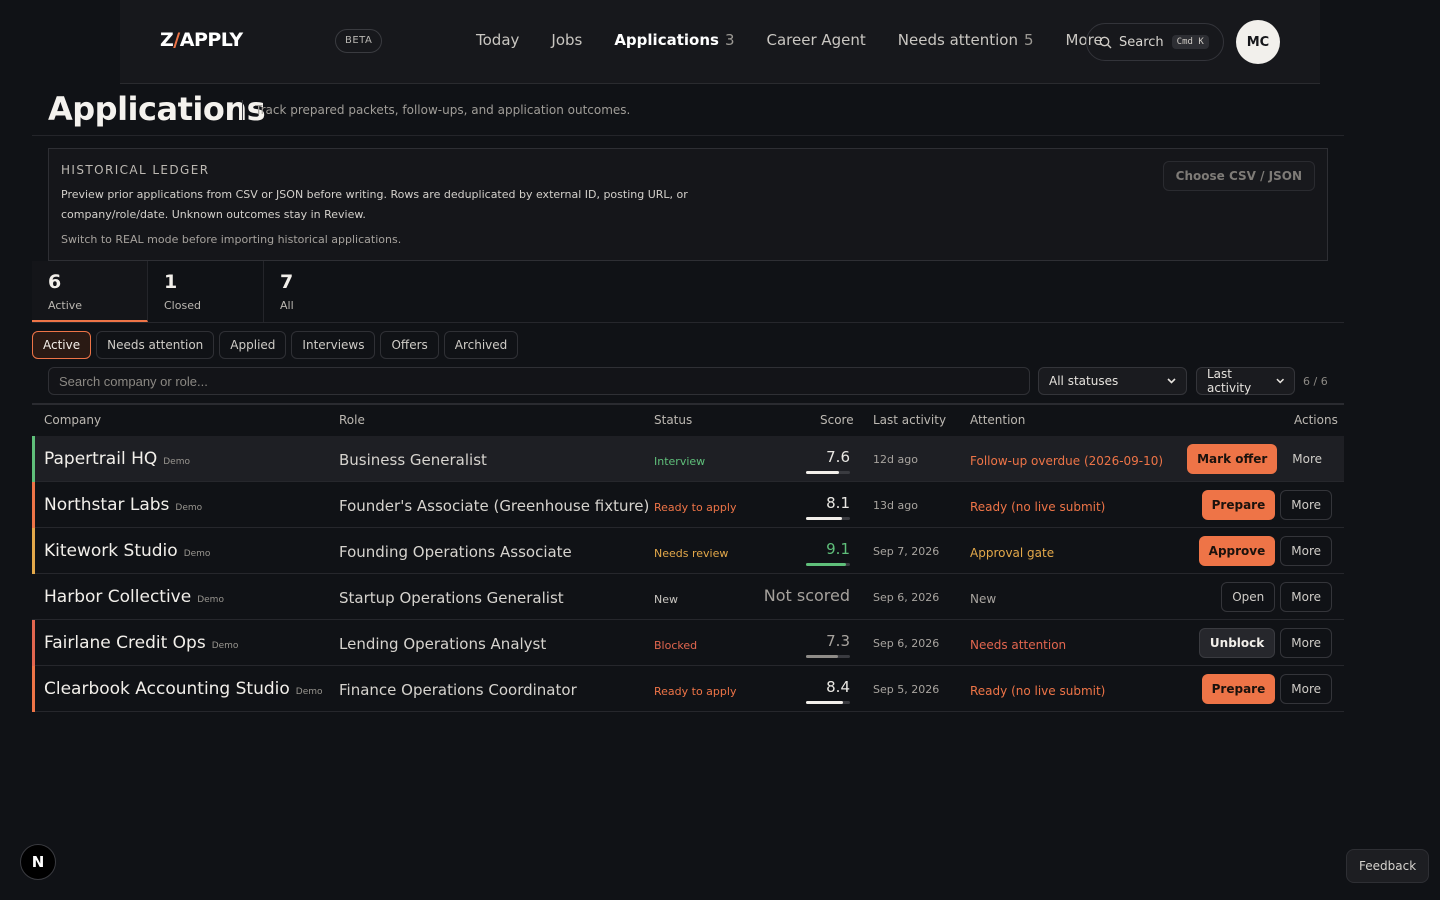 The image size is (1440, 900). I want to click on nav-career-agent: Career Agent, so click(815, 40).